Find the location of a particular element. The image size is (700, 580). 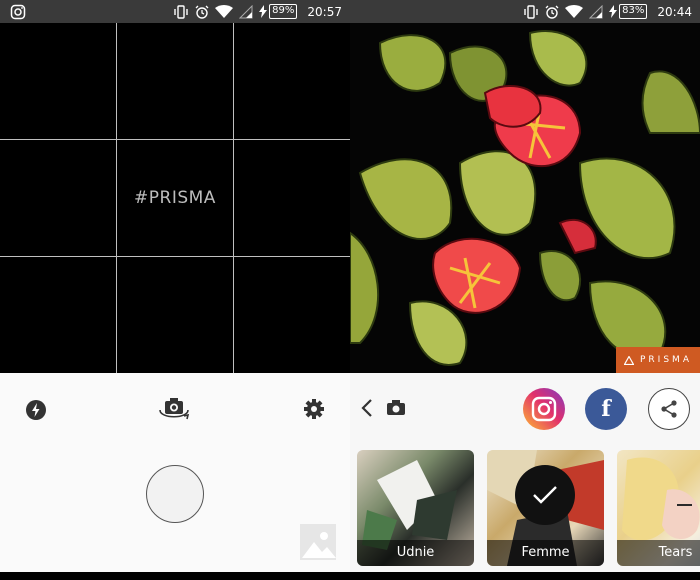

instagram-notification-icon is located at coordinates (18, 12).